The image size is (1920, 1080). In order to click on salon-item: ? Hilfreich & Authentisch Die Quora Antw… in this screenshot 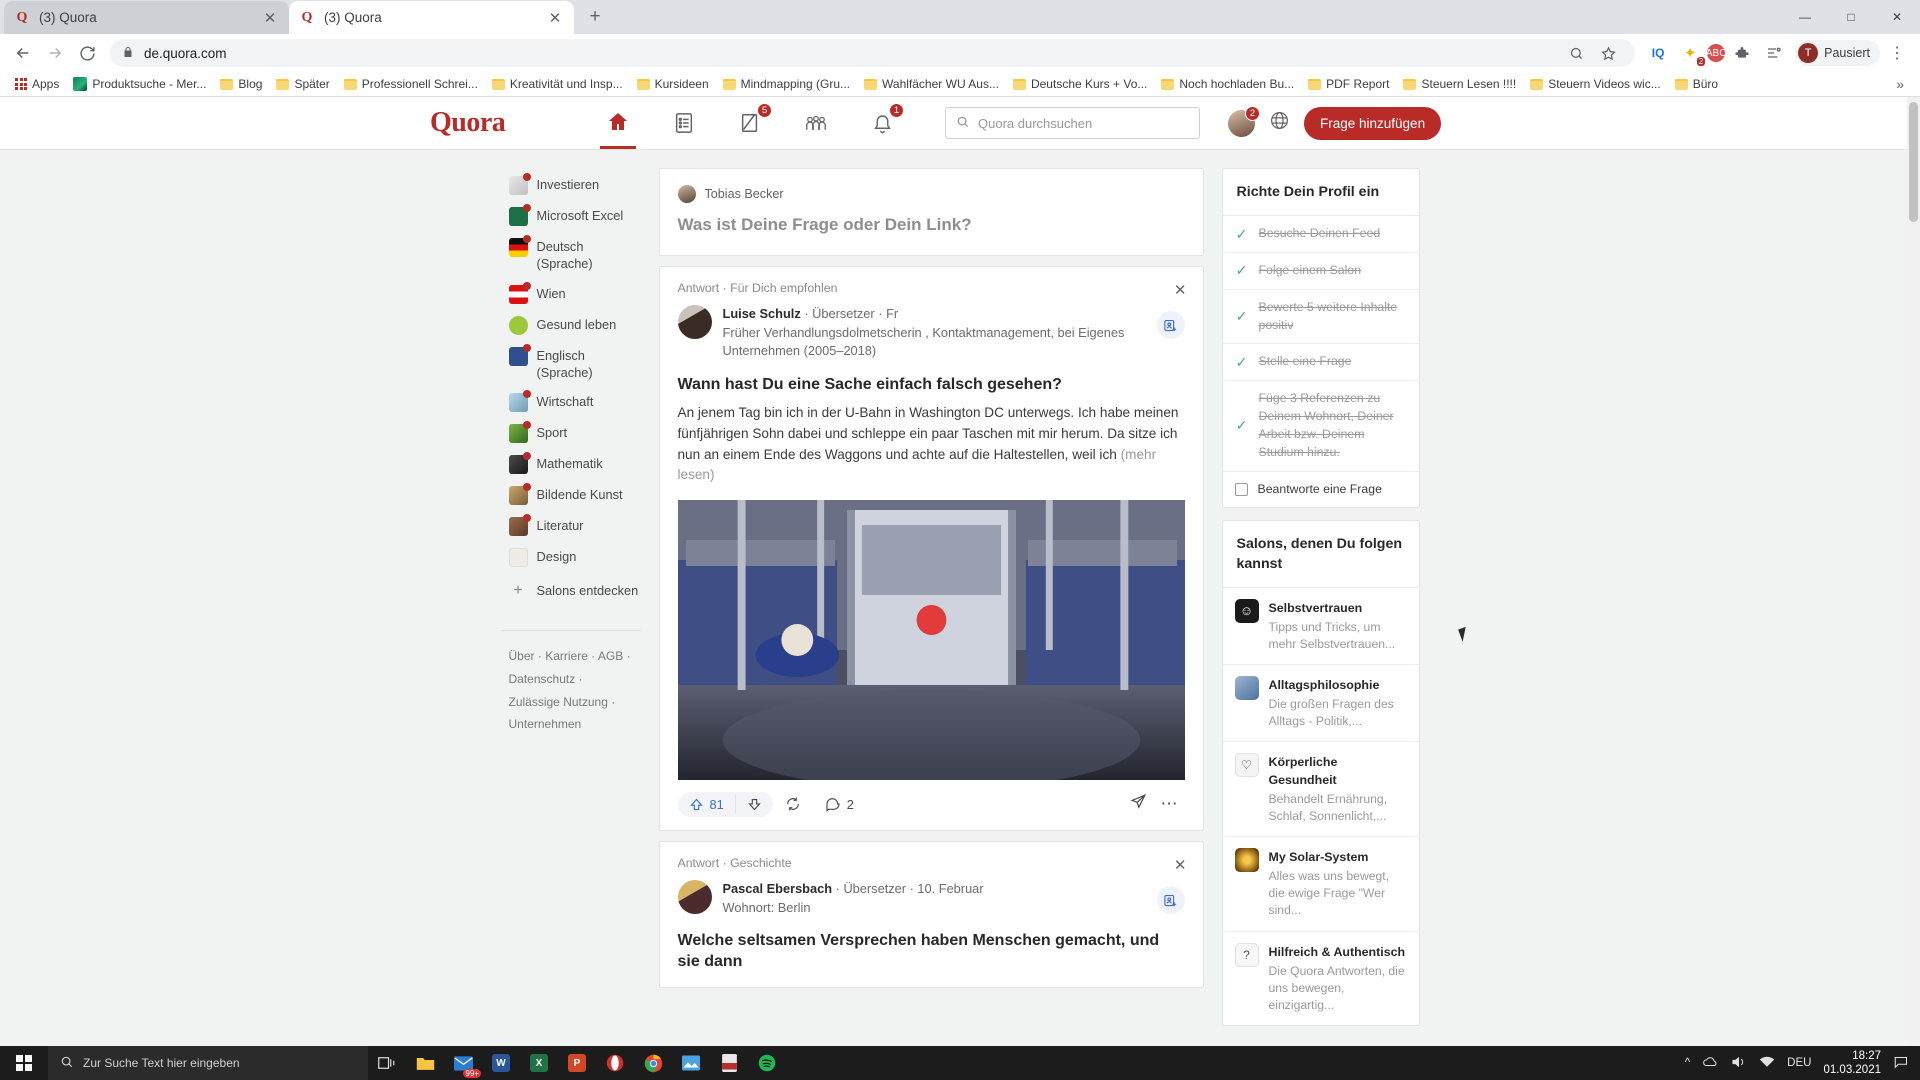, I will do `click(1321, 978)`.